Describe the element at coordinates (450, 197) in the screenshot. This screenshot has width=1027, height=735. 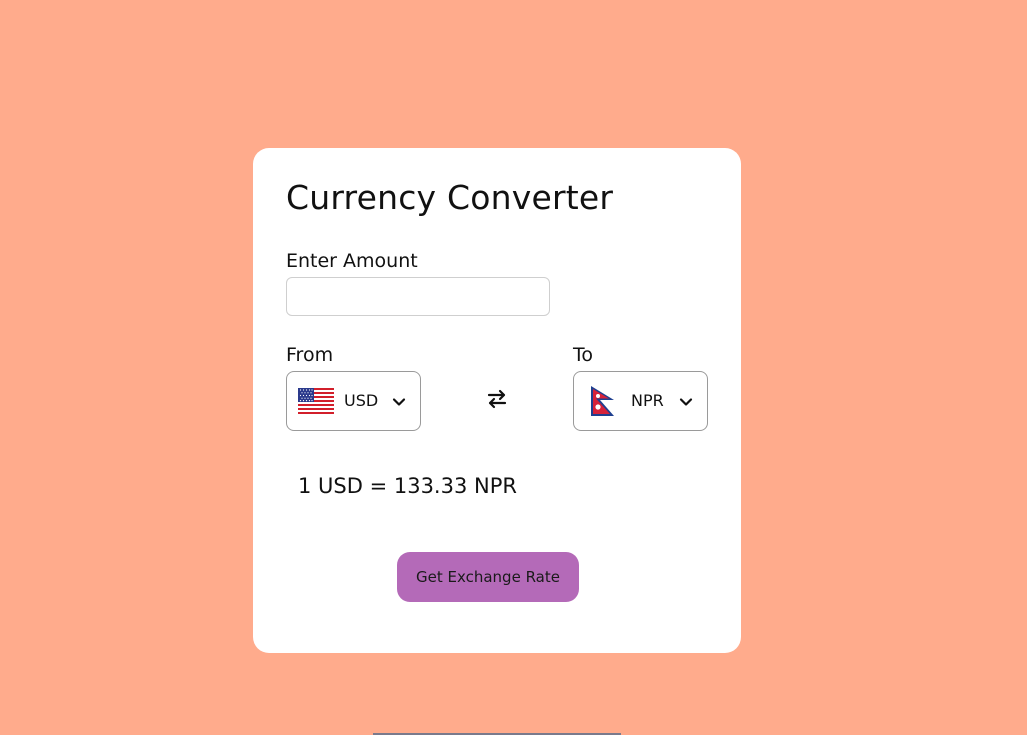
I see `page-title: Currency Converter` at that location.